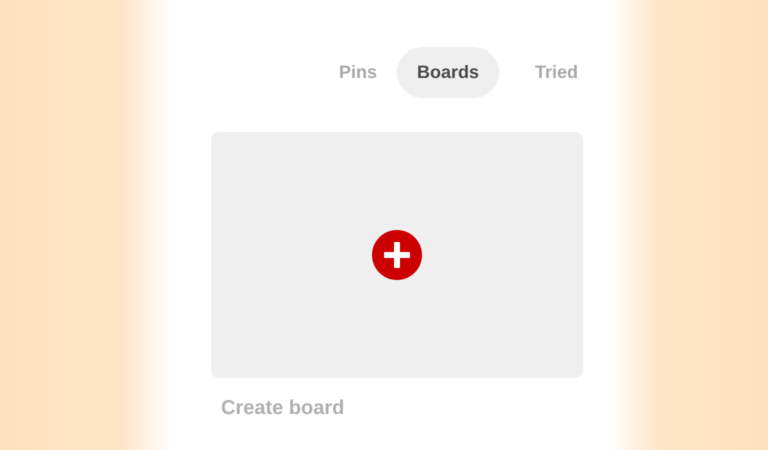 The height and width of the screenshot is (450, 768). What do you see at coordinates (358, 72) in the screenshot?
I see `tab: Pins` at bounding box center [358, 72].